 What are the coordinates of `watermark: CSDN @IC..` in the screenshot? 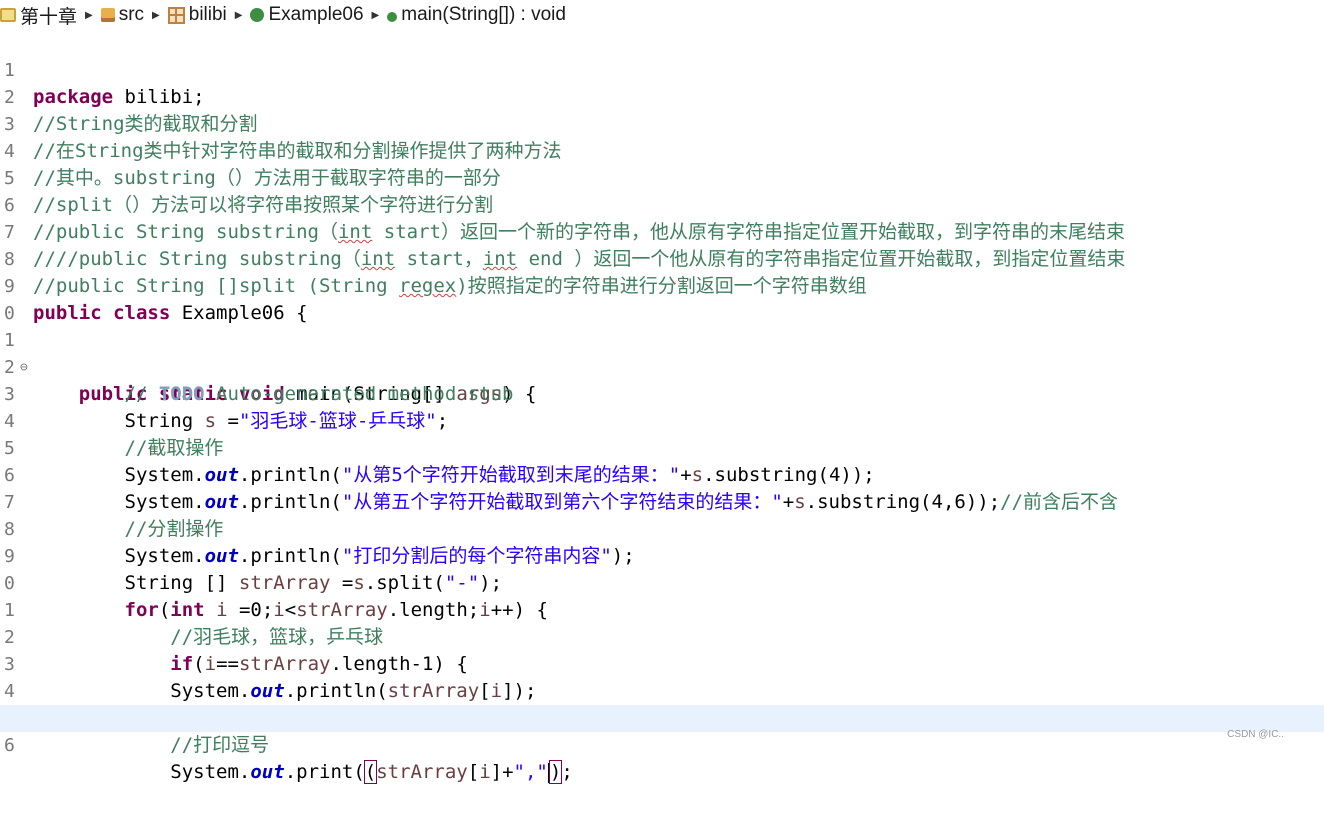 It's located at (1255, 734).